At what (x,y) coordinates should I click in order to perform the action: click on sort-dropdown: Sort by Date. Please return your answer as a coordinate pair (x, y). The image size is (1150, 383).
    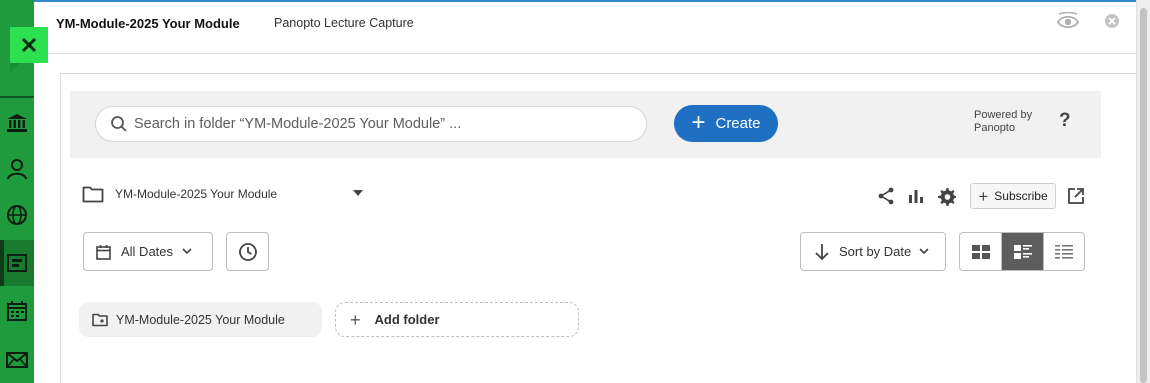
    Looking at the image, I should click on (873, 251).